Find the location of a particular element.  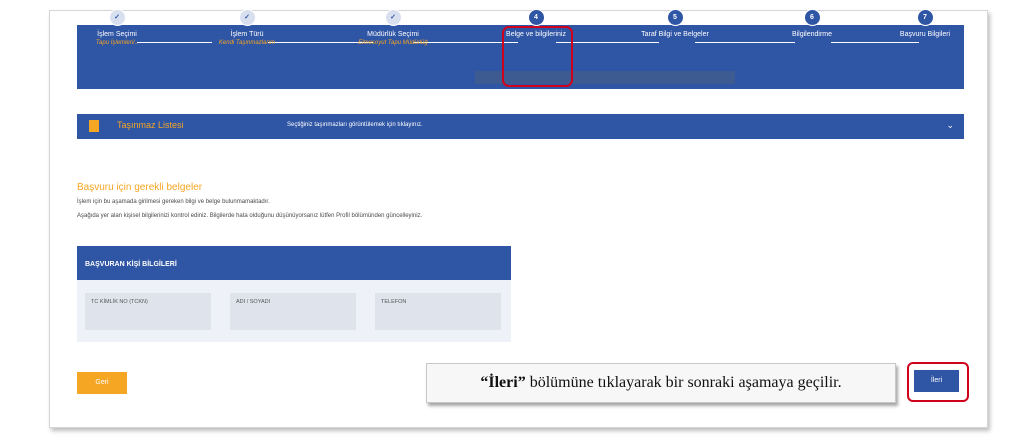

step-number-badge: 7 is located at coordinates (925, 17).